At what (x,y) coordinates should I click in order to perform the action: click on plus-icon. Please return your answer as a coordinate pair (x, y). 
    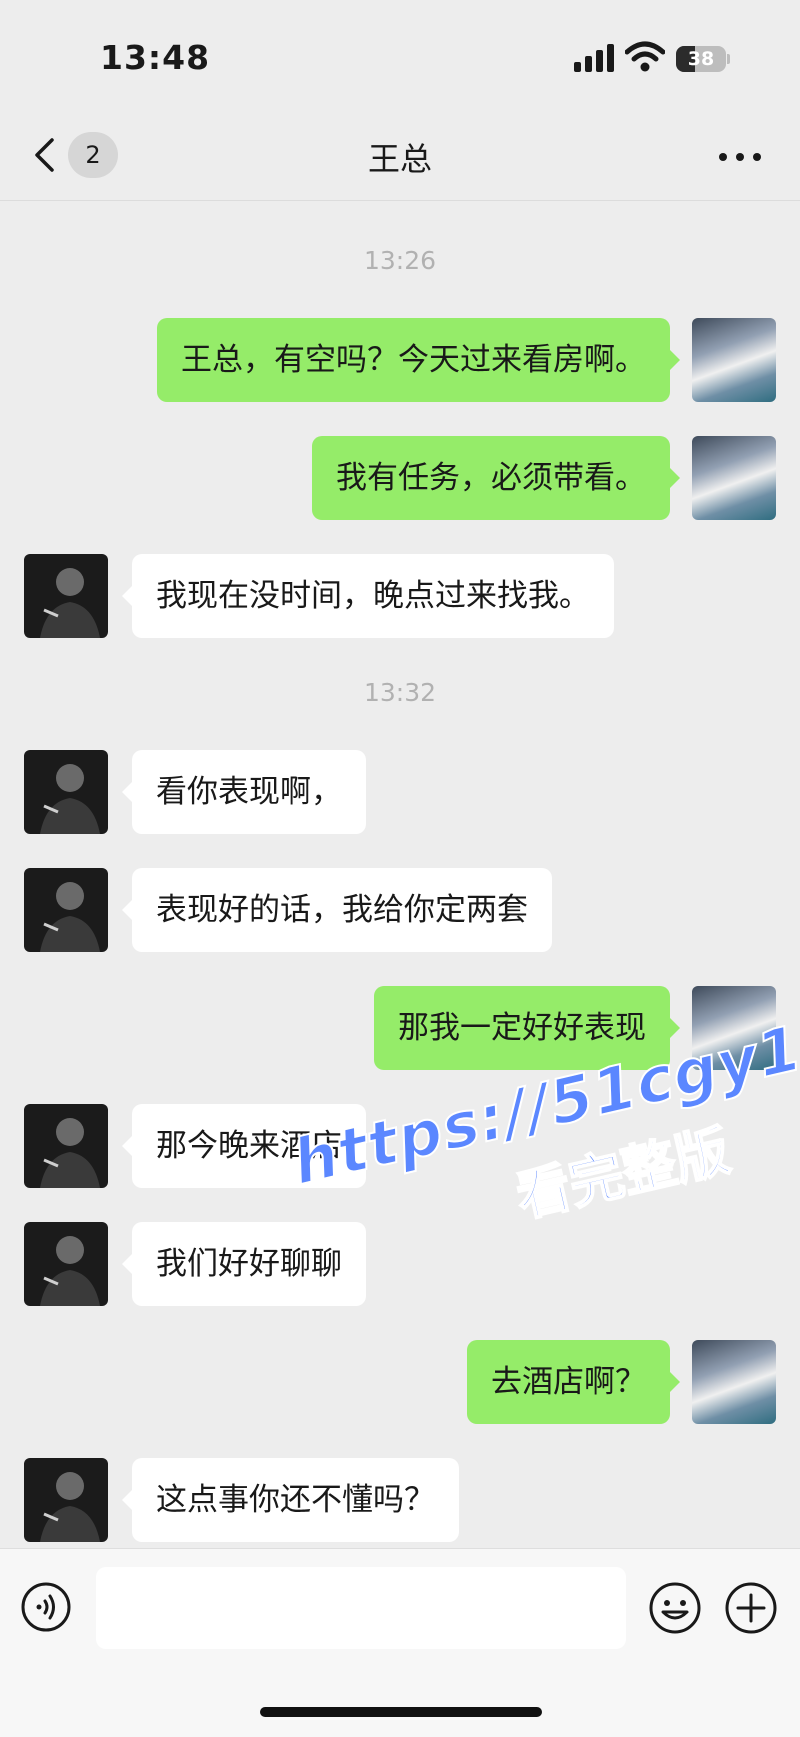
    Looking at the image, I should click on (751, 1608).